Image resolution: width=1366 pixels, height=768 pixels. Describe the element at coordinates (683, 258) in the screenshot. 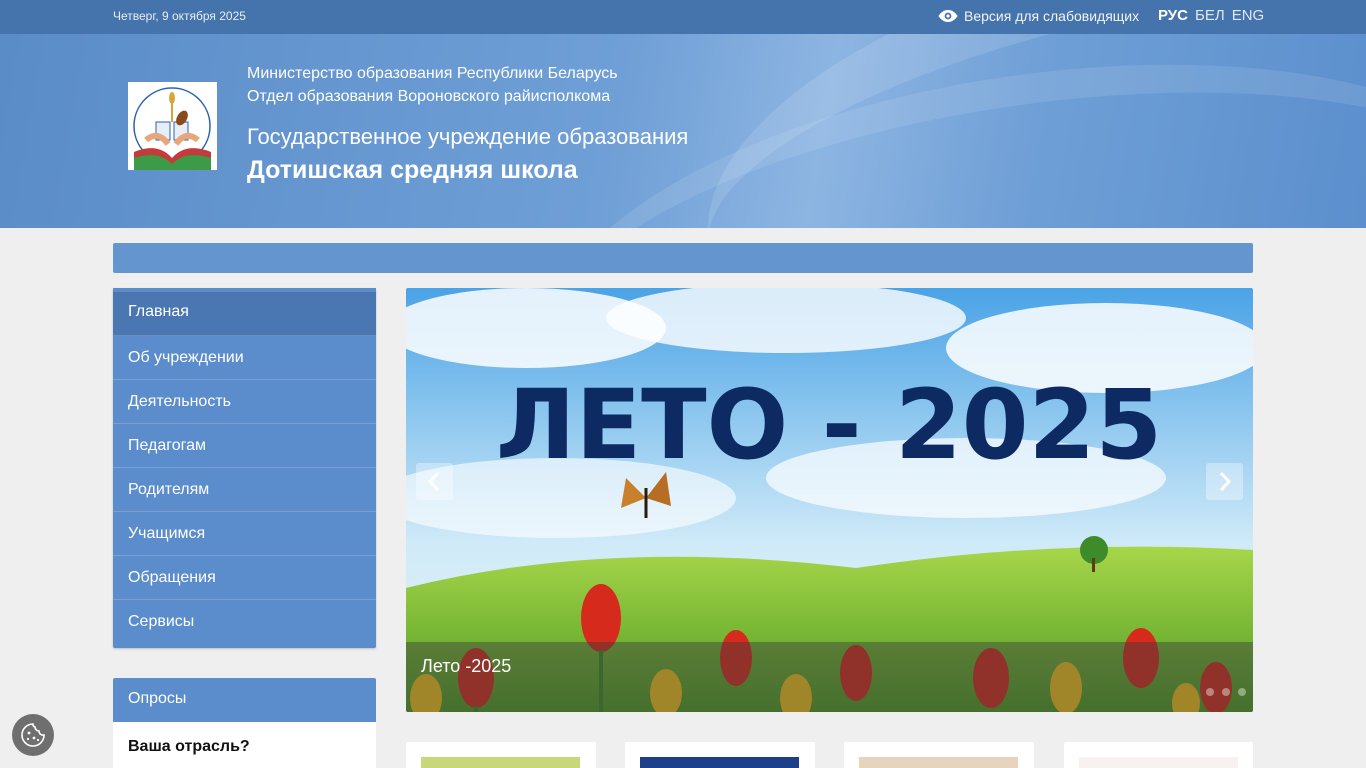

I see `top-navigation-bar` at that location.